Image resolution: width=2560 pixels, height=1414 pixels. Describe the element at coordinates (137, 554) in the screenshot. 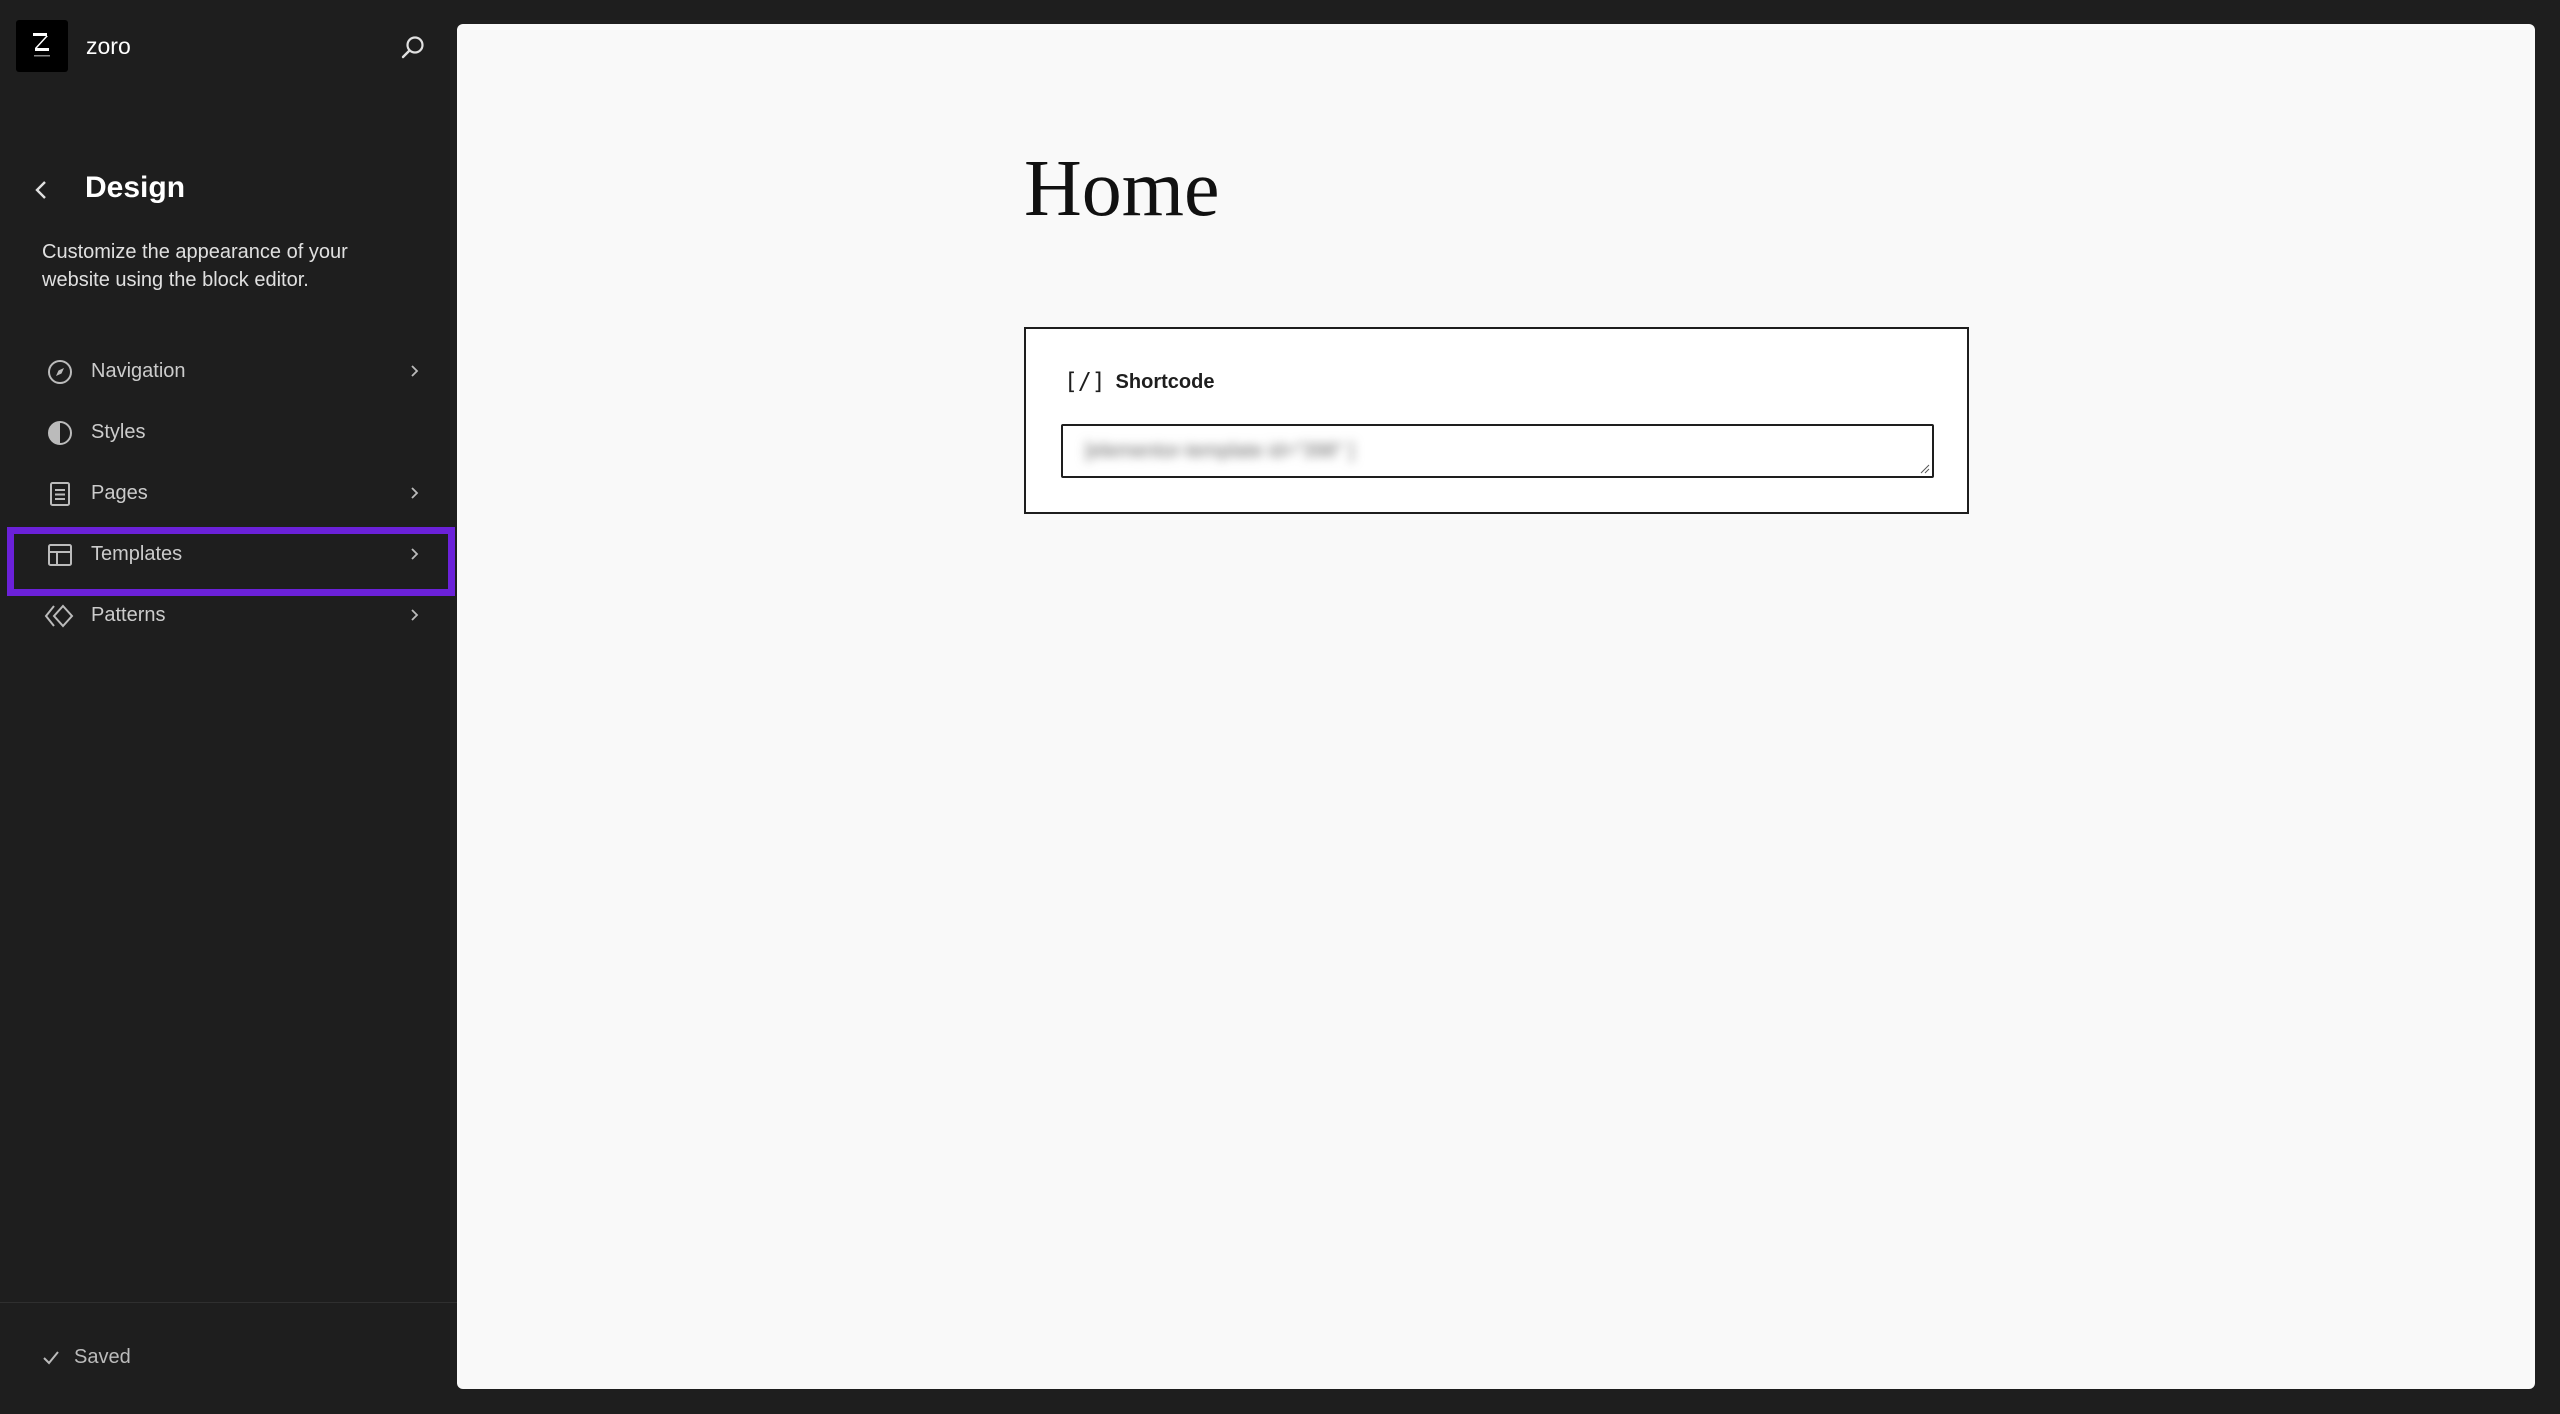

I see `nav-item-label: Templates` at that location.